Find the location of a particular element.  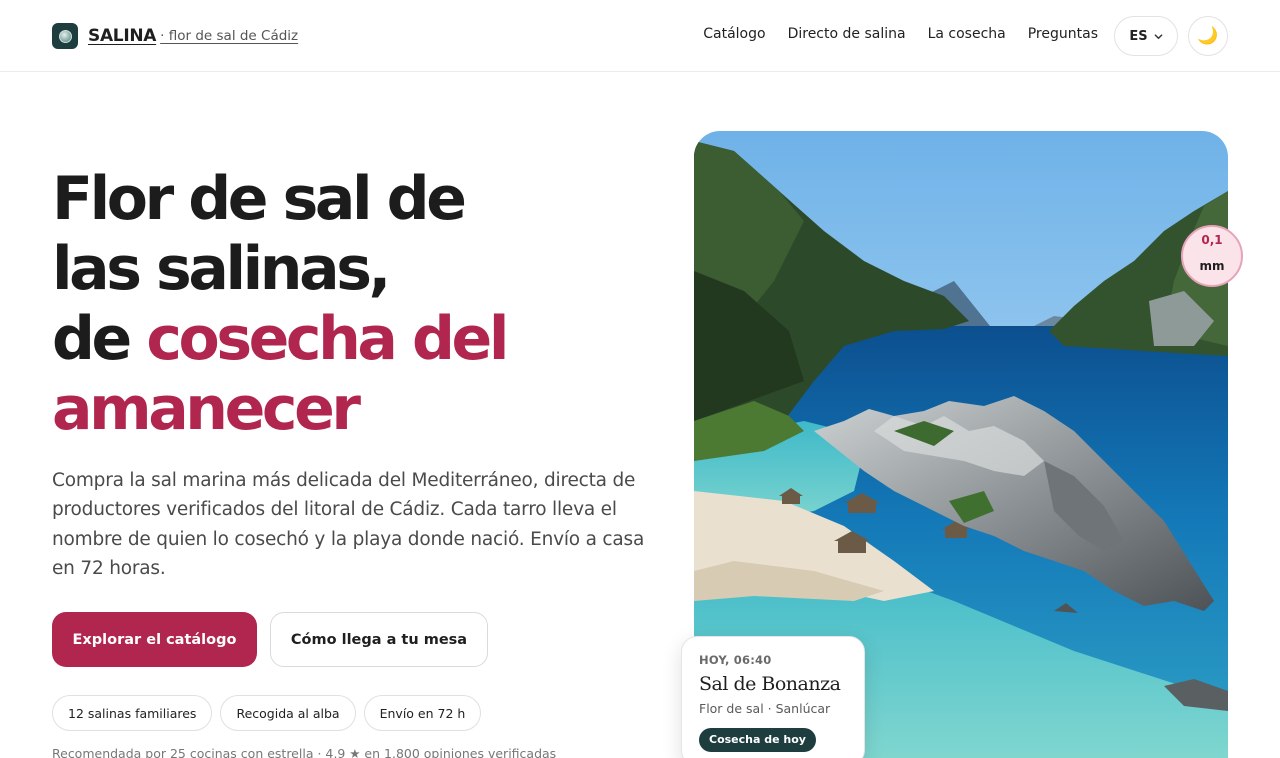

how-it-arrives-button: Cómo llega a tu mesa is located at coordinates (379, 639).